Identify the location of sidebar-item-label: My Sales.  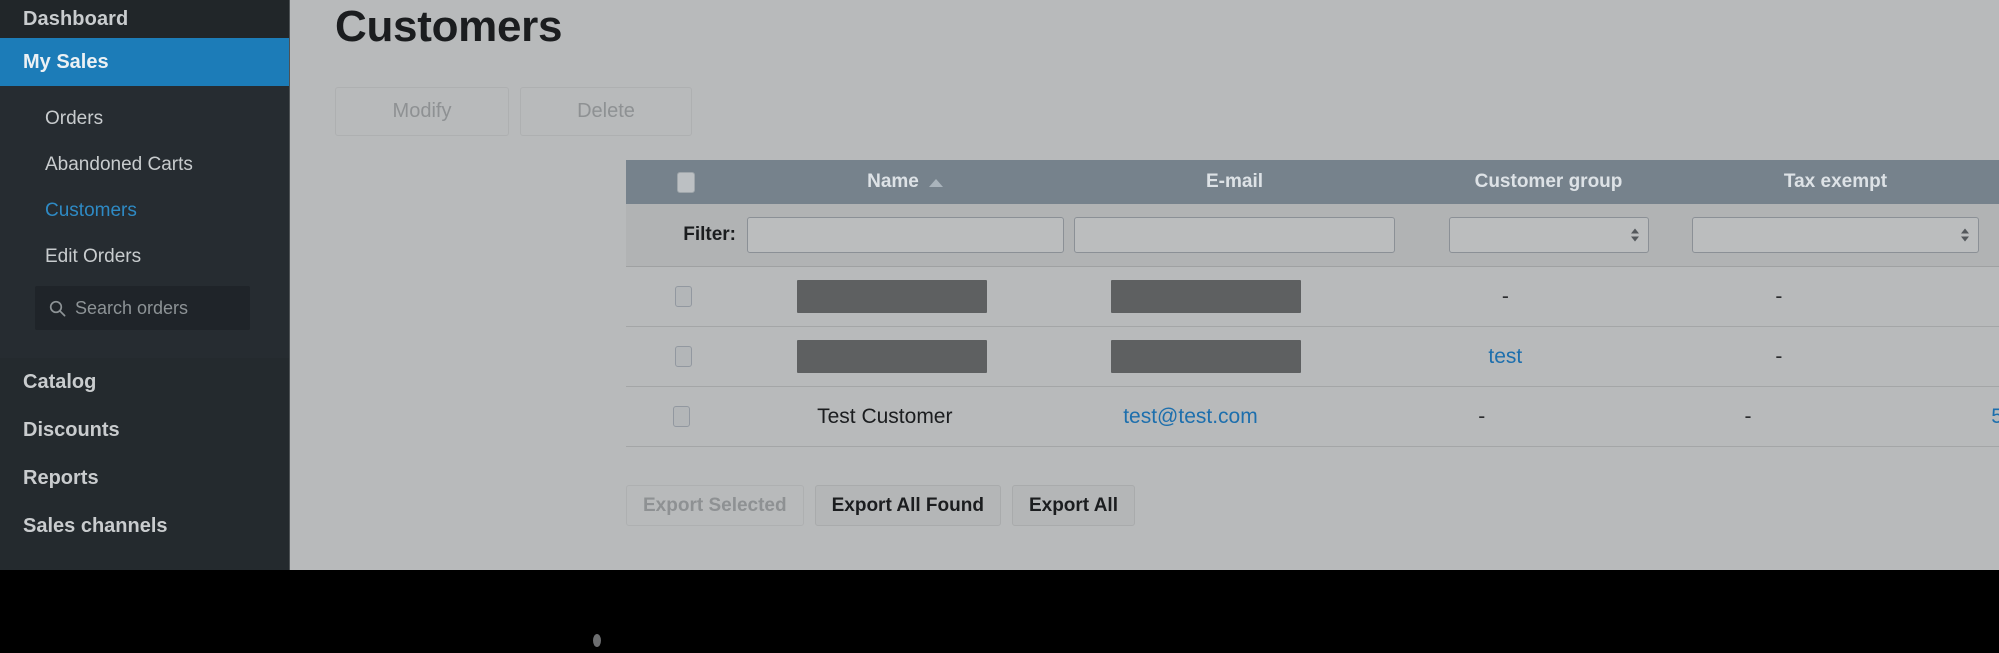
(66, 61).